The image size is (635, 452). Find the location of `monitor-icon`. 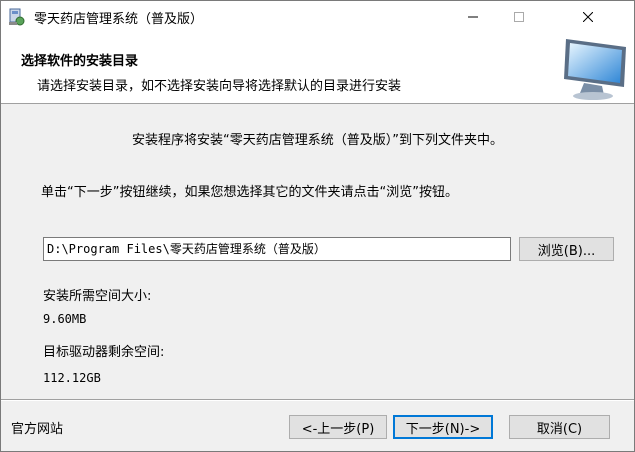

monitor-icon is located at coordinates (595, 69).